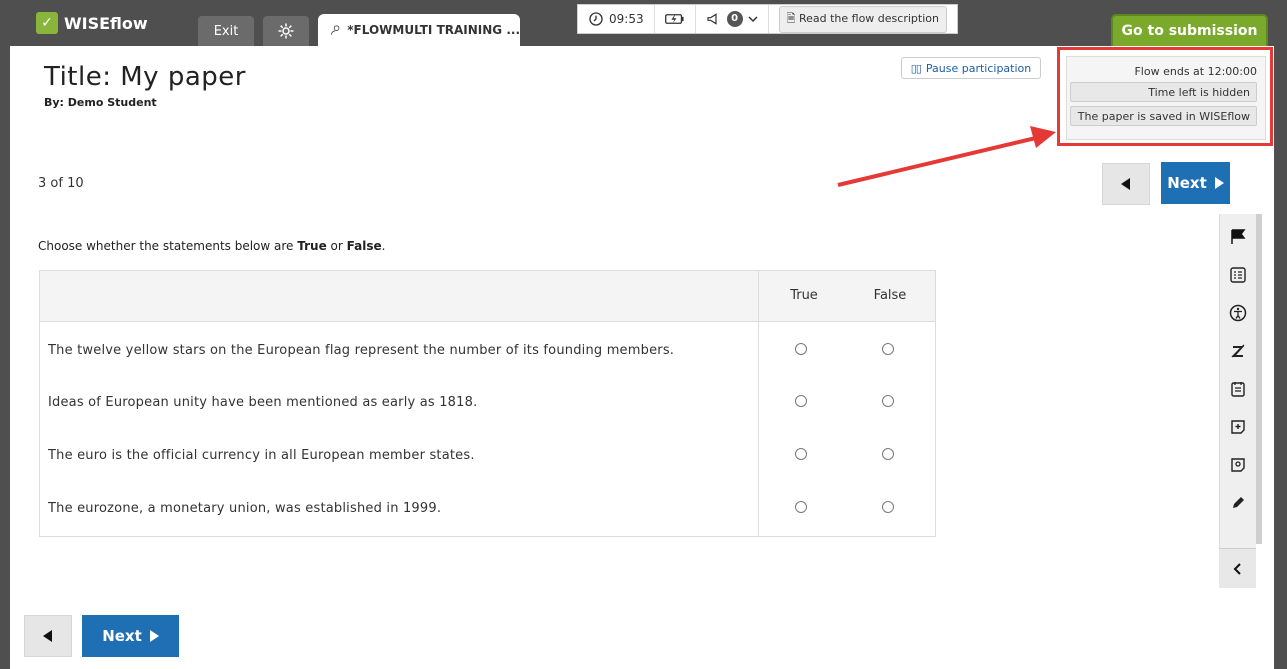 This screenshot has width=1287, height=669. I want to click on pause-label: Pause participation, so click(978, 68).